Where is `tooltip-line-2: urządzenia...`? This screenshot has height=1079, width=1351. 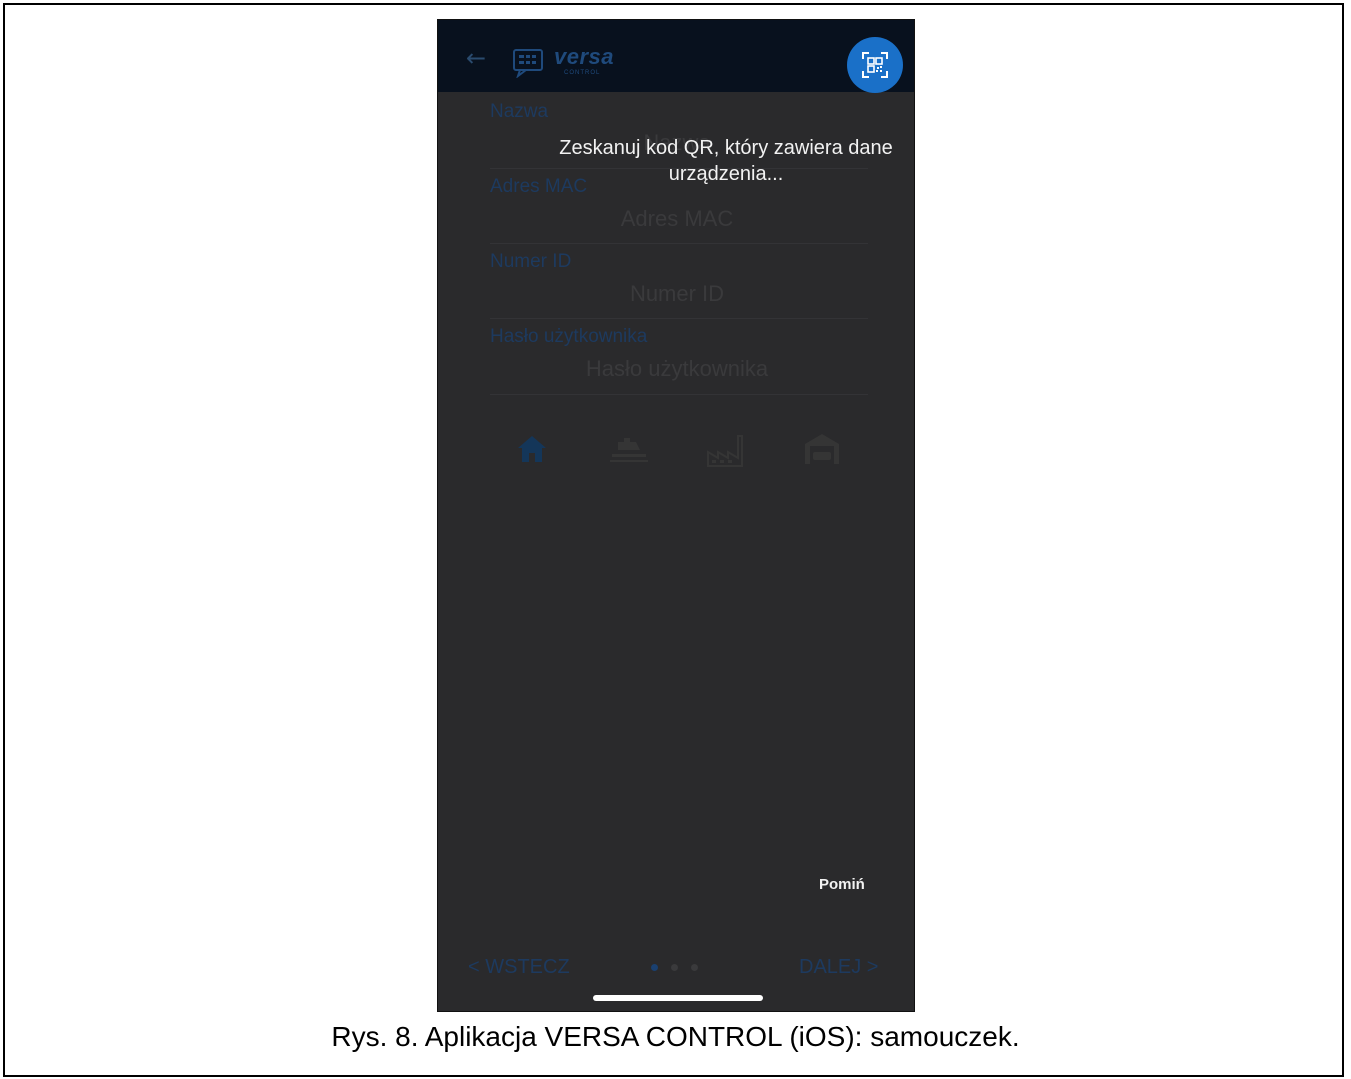
tooltip-line-2: urządzenia... is located at coordinates (726, 174).